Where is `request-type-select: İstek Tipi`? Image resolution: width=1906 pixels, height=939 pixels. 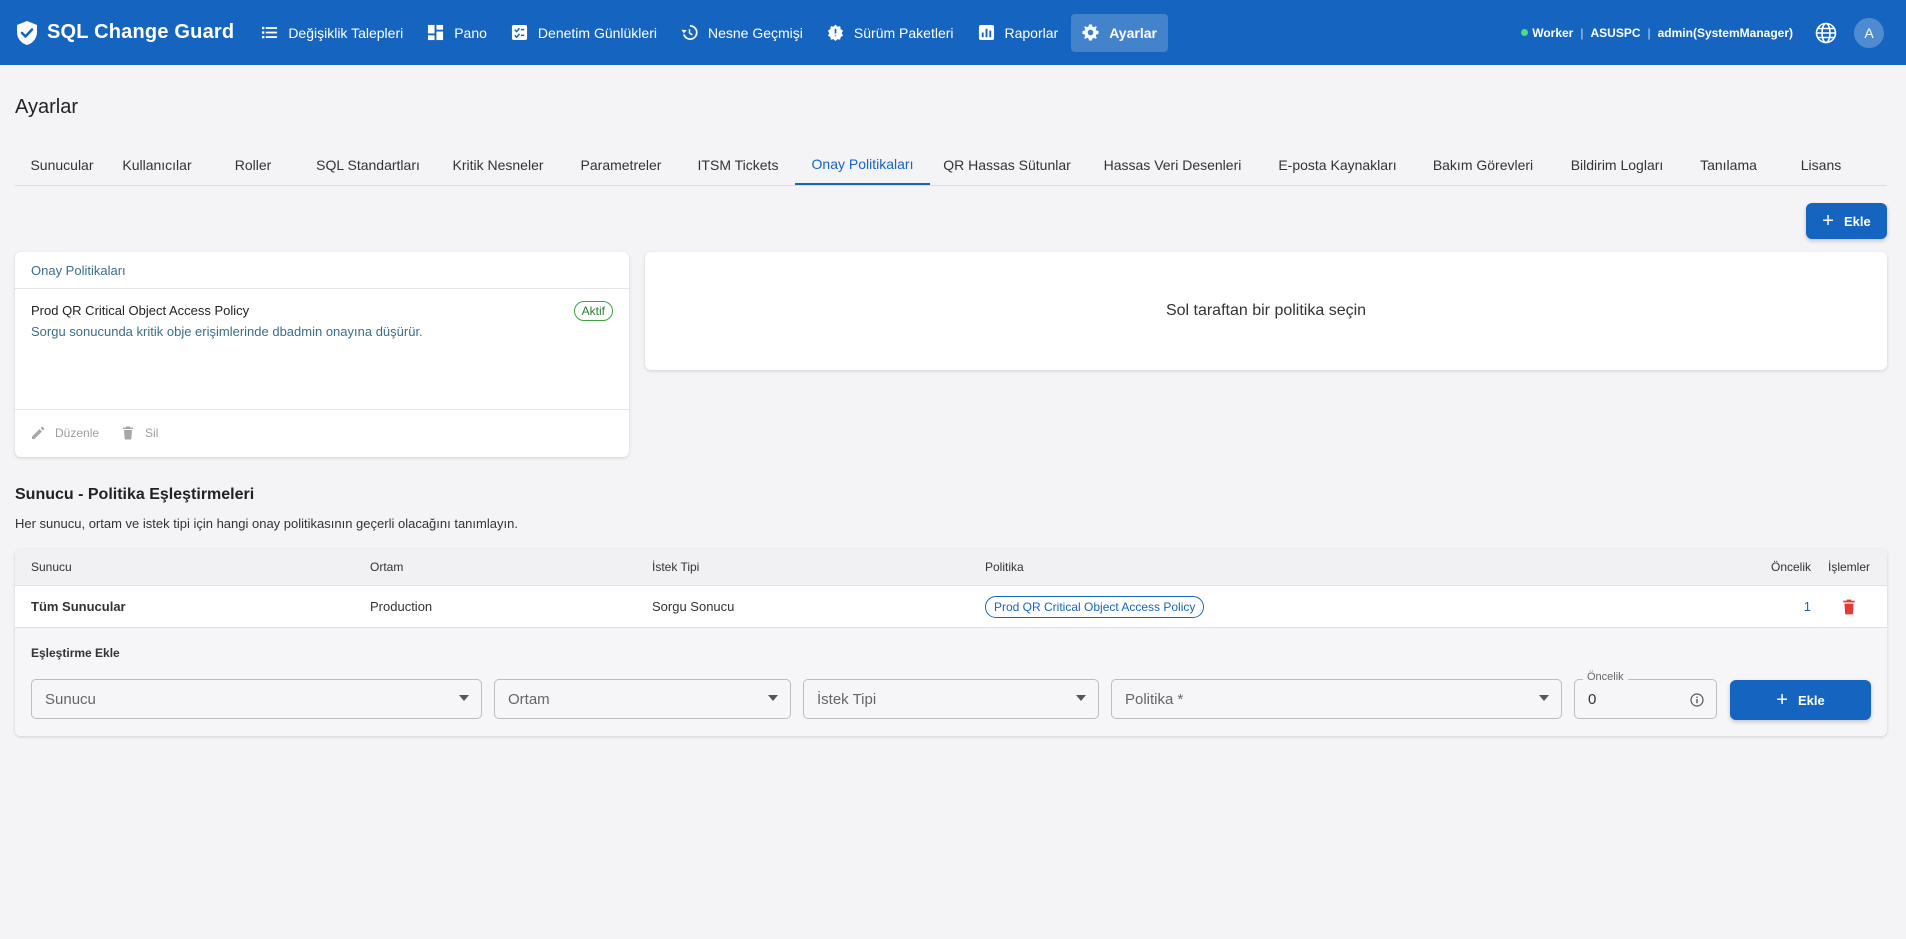
request-type-select: İstek Tipi is located at coordinates (951, 699).